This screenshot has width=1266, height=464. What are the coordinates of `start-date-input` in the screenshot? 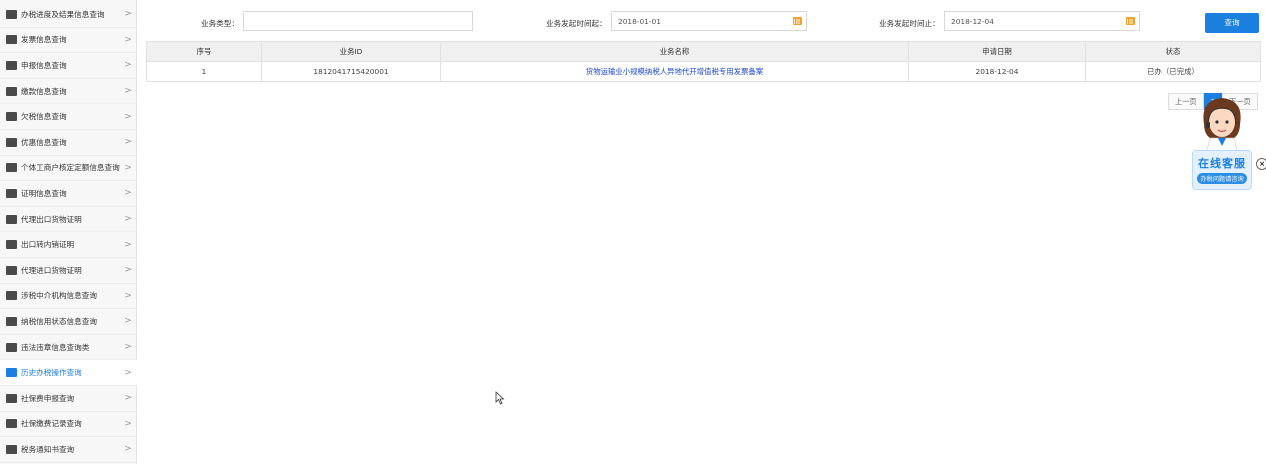 It's located at (709, 21).